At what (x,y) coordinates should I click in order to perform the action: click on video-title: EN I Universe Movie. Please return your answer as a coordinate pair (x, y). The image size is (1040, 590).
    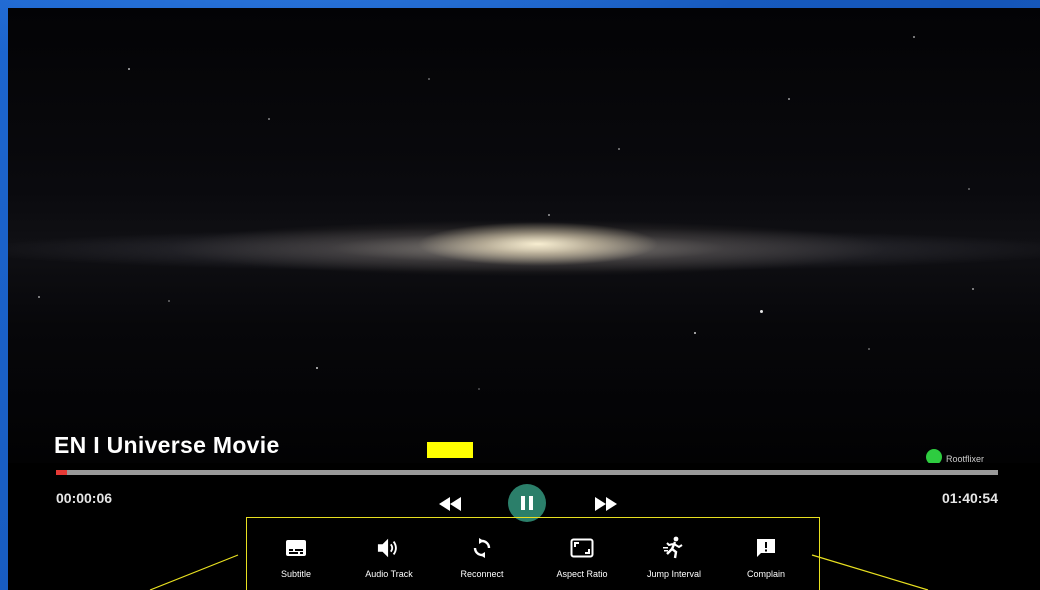
    Looking at the image, I should click on (167, 445).